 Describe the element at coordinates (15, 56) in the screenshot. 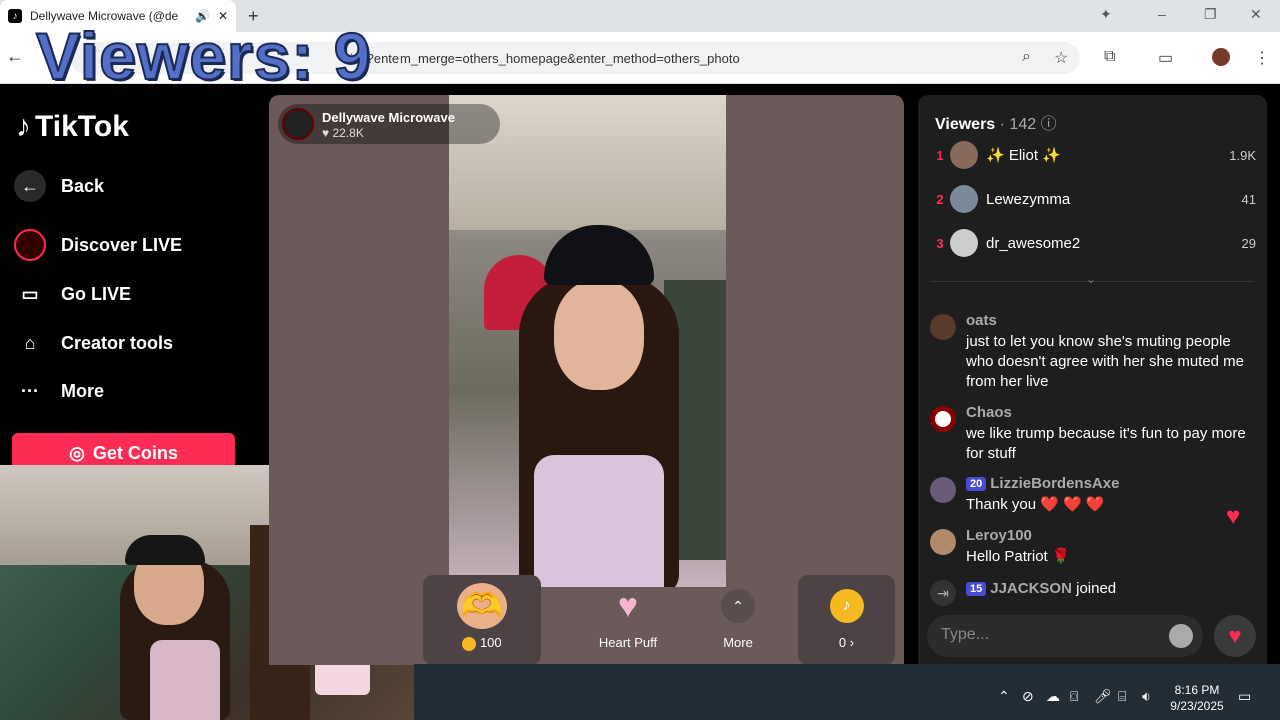

I see `browser-back-icon: ←` at that location.